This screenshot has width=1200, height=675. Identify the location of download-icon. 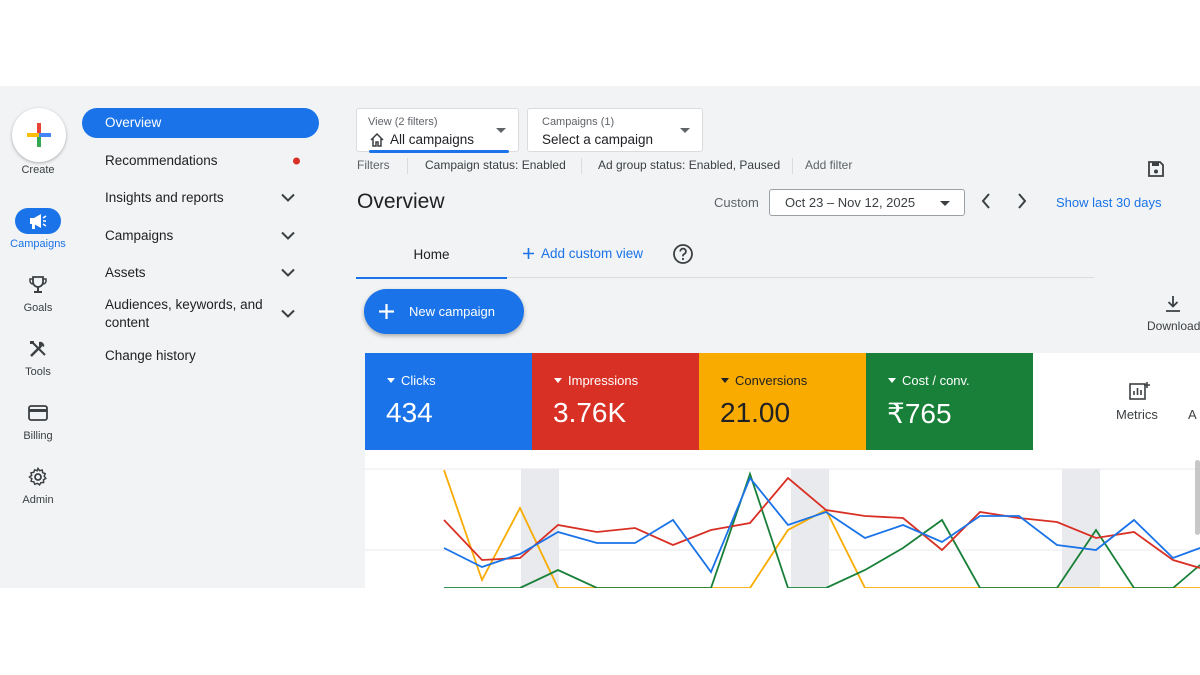
(1173, 304).